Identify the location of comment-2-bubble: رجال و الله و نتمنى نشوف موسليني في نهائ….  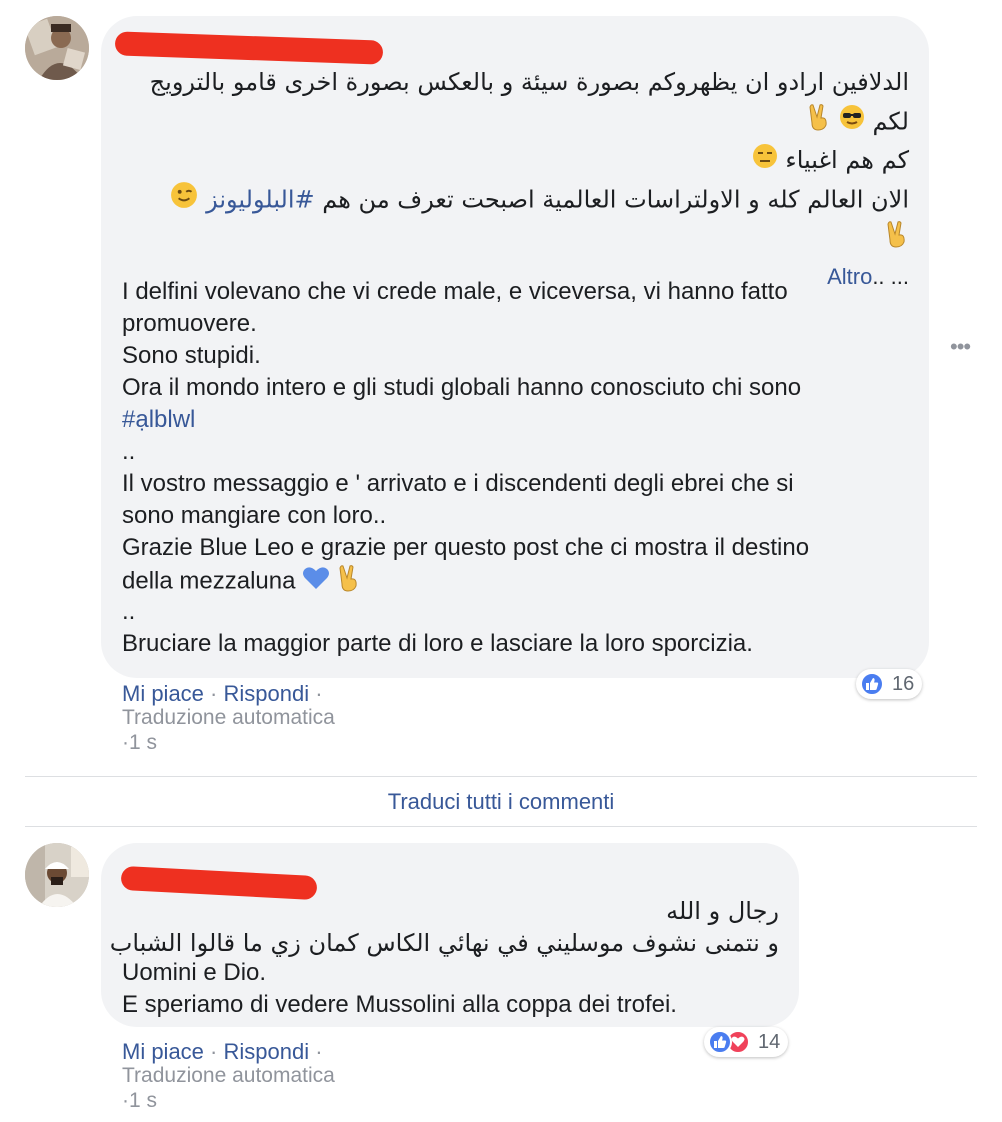
(450, 935).